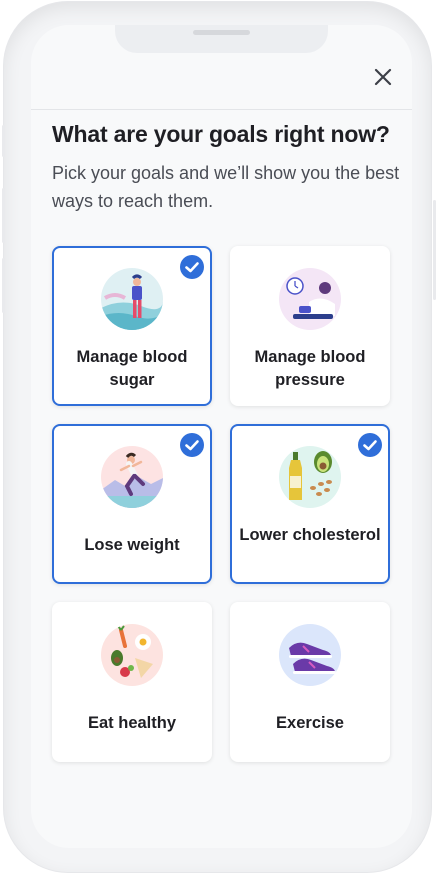 The image size is (441, 877). What do you see at coordinates (310, 655) in the screenshot?
I see `sneakers-illustration` at bounding box center [310, 655].